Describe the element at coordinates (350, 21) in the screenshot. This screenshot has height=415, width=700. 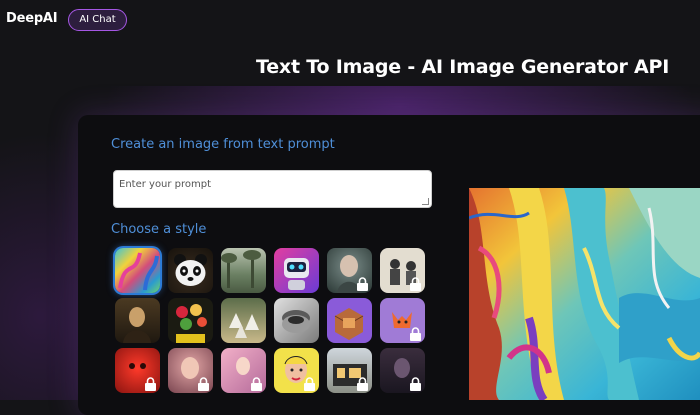
I see `top-navigation: DeepAI AI Chat` at that location.